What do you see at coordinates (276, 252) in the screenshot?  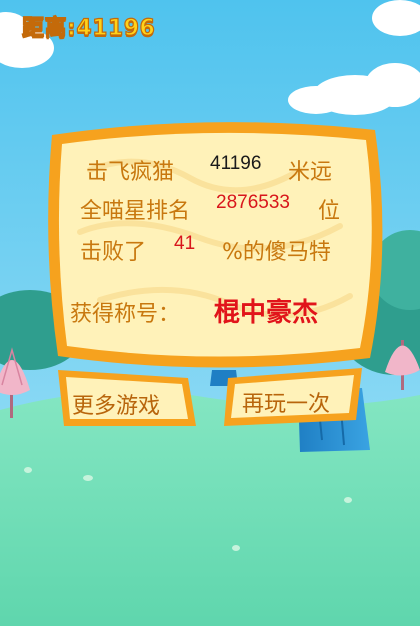 I see `defeated-suffix: %的傻马特` at bounding box center [276, 252].